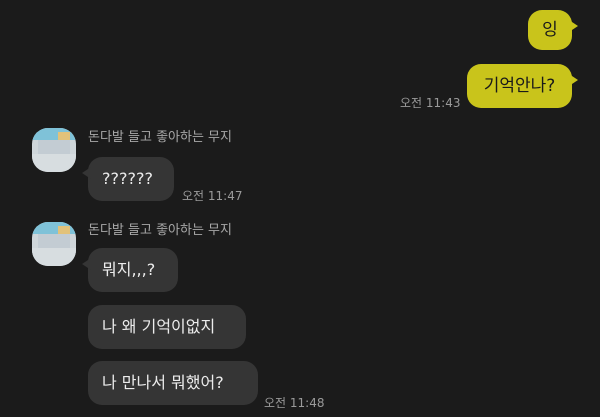 The width and height of the screenshot is (600, 417). I want to click on message-text: 나 만나서 뭐했어?, so click(163, 382).